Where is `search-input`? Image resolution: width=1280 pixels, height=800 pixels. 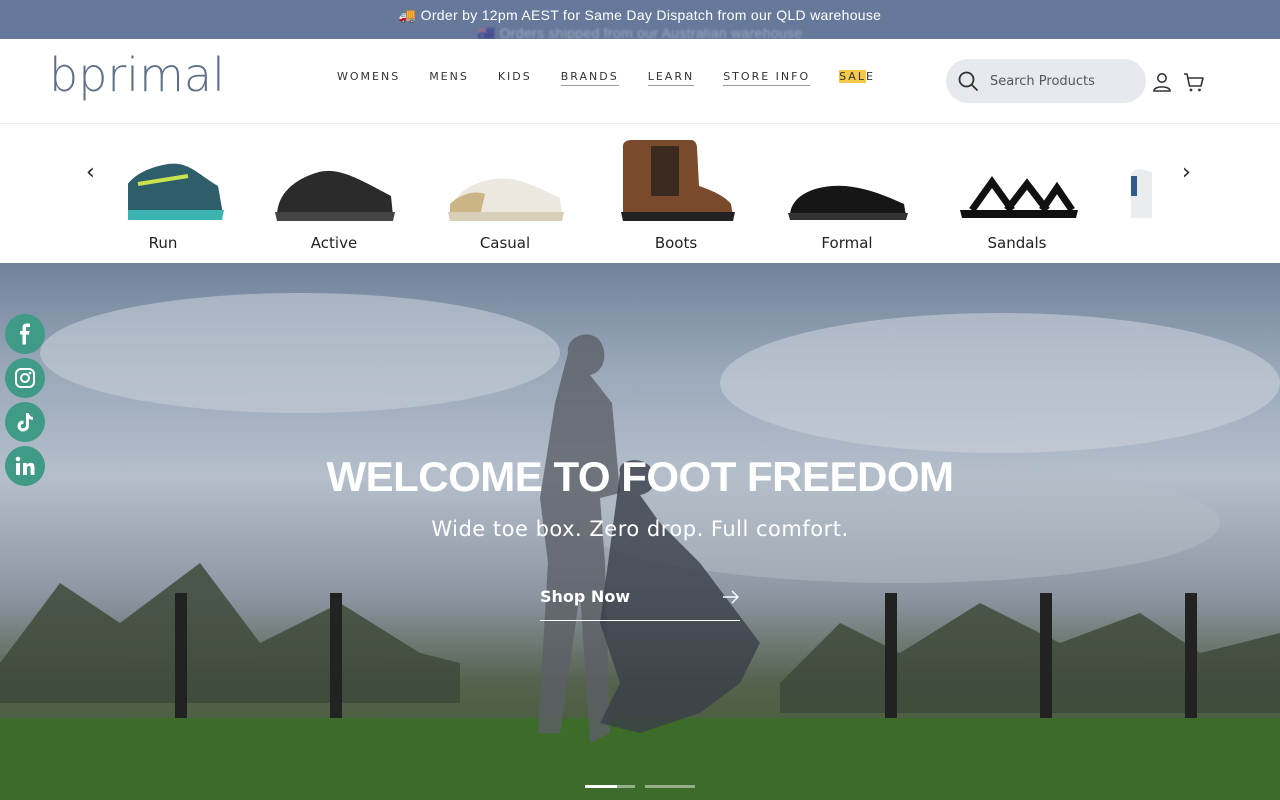 search-input is located at coordinates (1060, 81).